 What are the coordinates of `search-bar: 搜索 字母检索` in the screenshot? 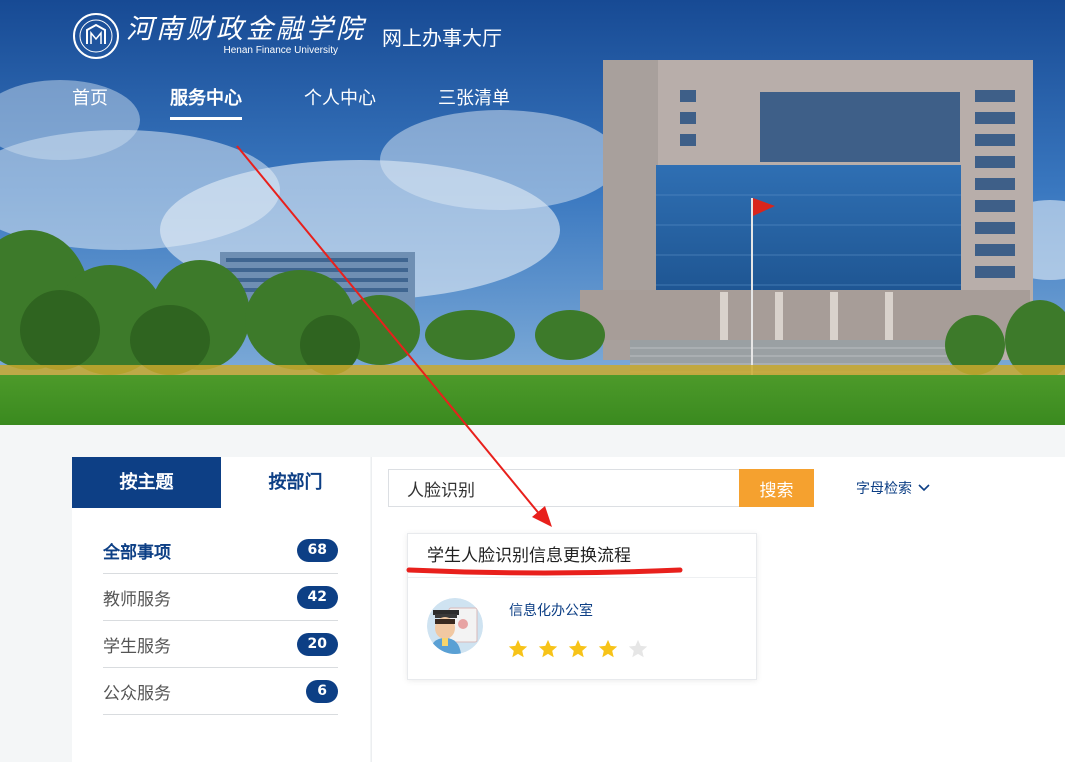 It's located at (659, 488).